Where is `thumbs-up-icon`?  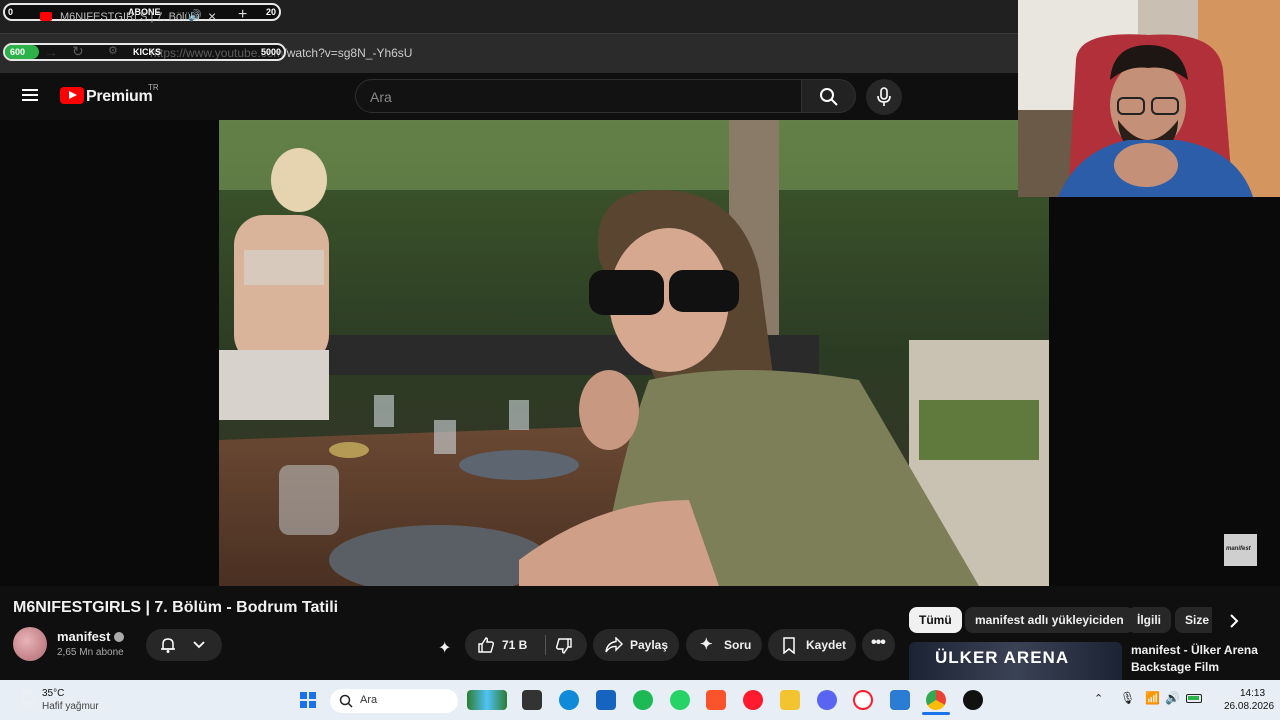
thumbs-up-icon is located at coordinates (486, 645).